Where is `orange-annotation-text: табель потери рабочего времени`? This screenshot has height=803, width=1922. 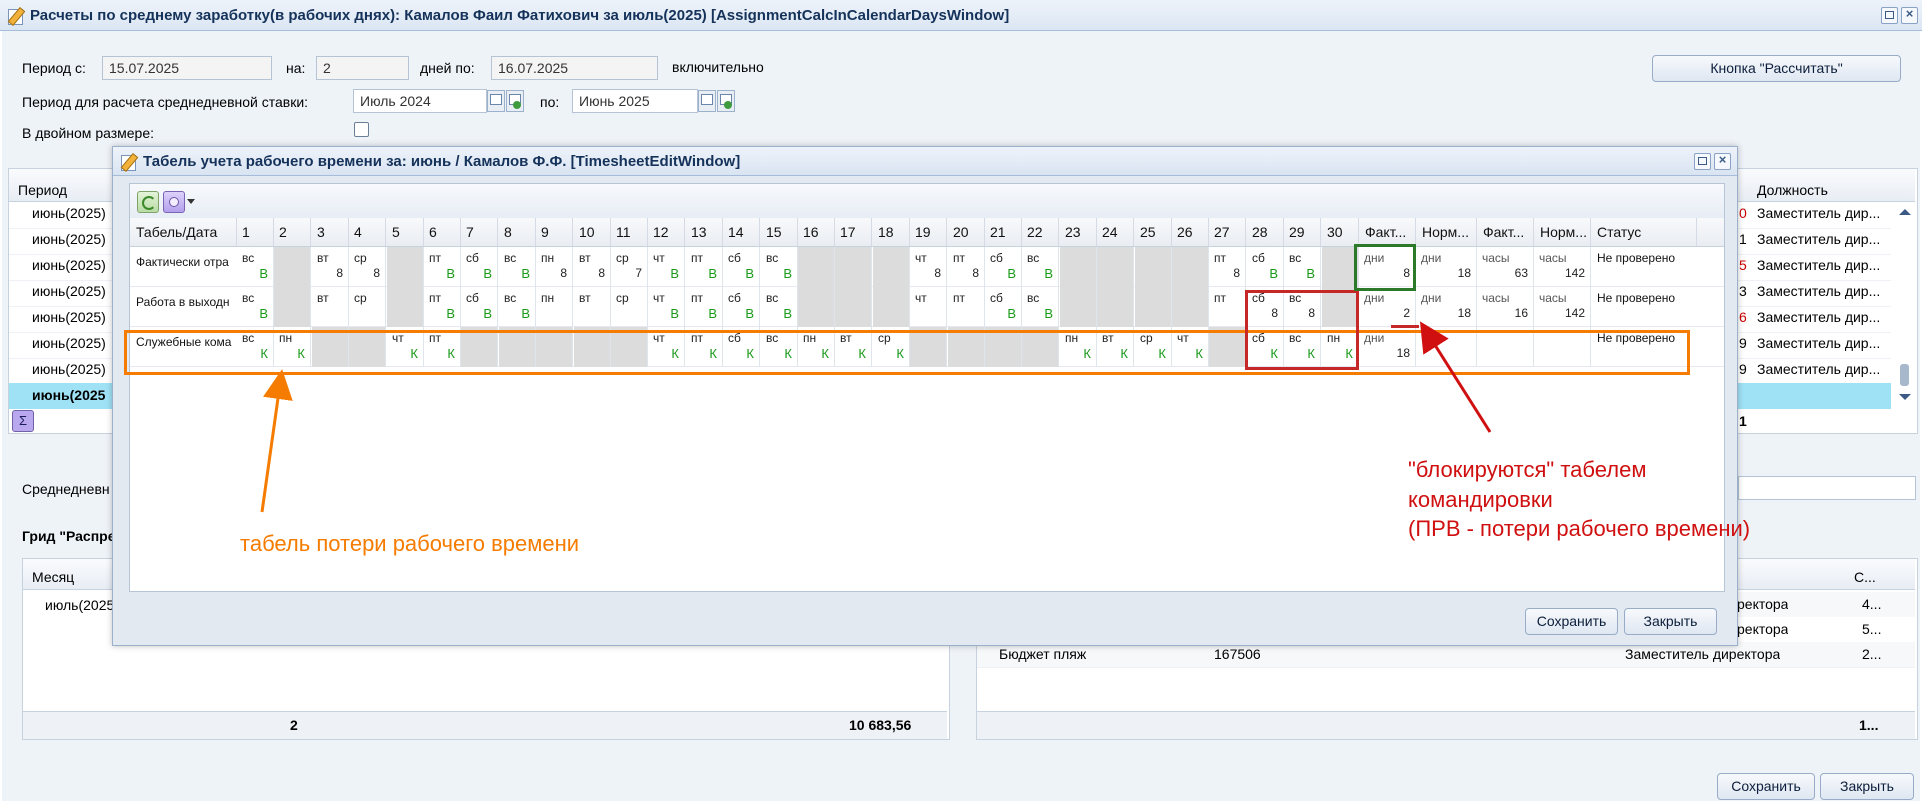
orange-annotation-text: табель потери рабочего времени is located at coordinates (410, 543).